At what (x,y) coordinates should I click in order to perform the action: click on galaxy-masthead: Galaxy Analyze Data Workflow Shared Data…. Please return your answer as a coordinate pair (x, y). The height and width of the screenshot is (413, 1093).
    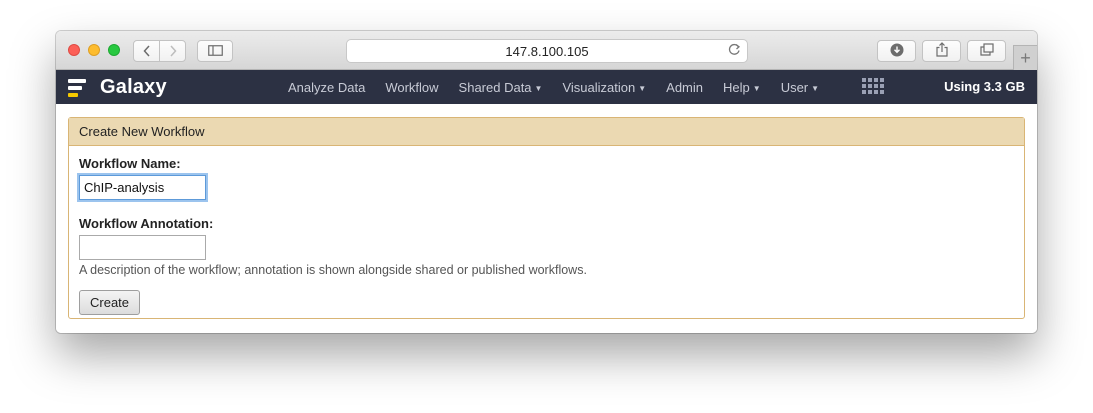
    Looking at the image, I should click on (546, 87).